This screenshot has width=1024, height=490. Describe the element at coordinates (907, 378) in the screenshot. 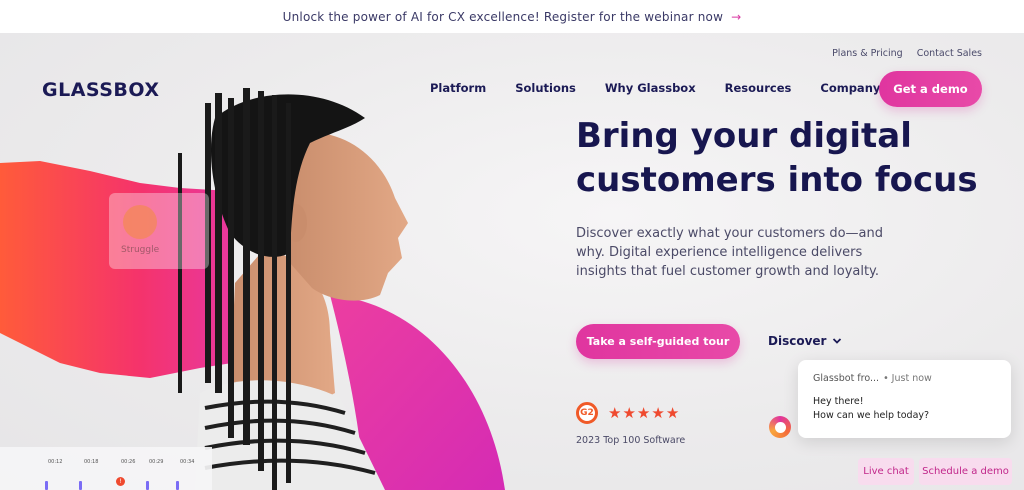

I see `chat-time: • Just now` at that location.